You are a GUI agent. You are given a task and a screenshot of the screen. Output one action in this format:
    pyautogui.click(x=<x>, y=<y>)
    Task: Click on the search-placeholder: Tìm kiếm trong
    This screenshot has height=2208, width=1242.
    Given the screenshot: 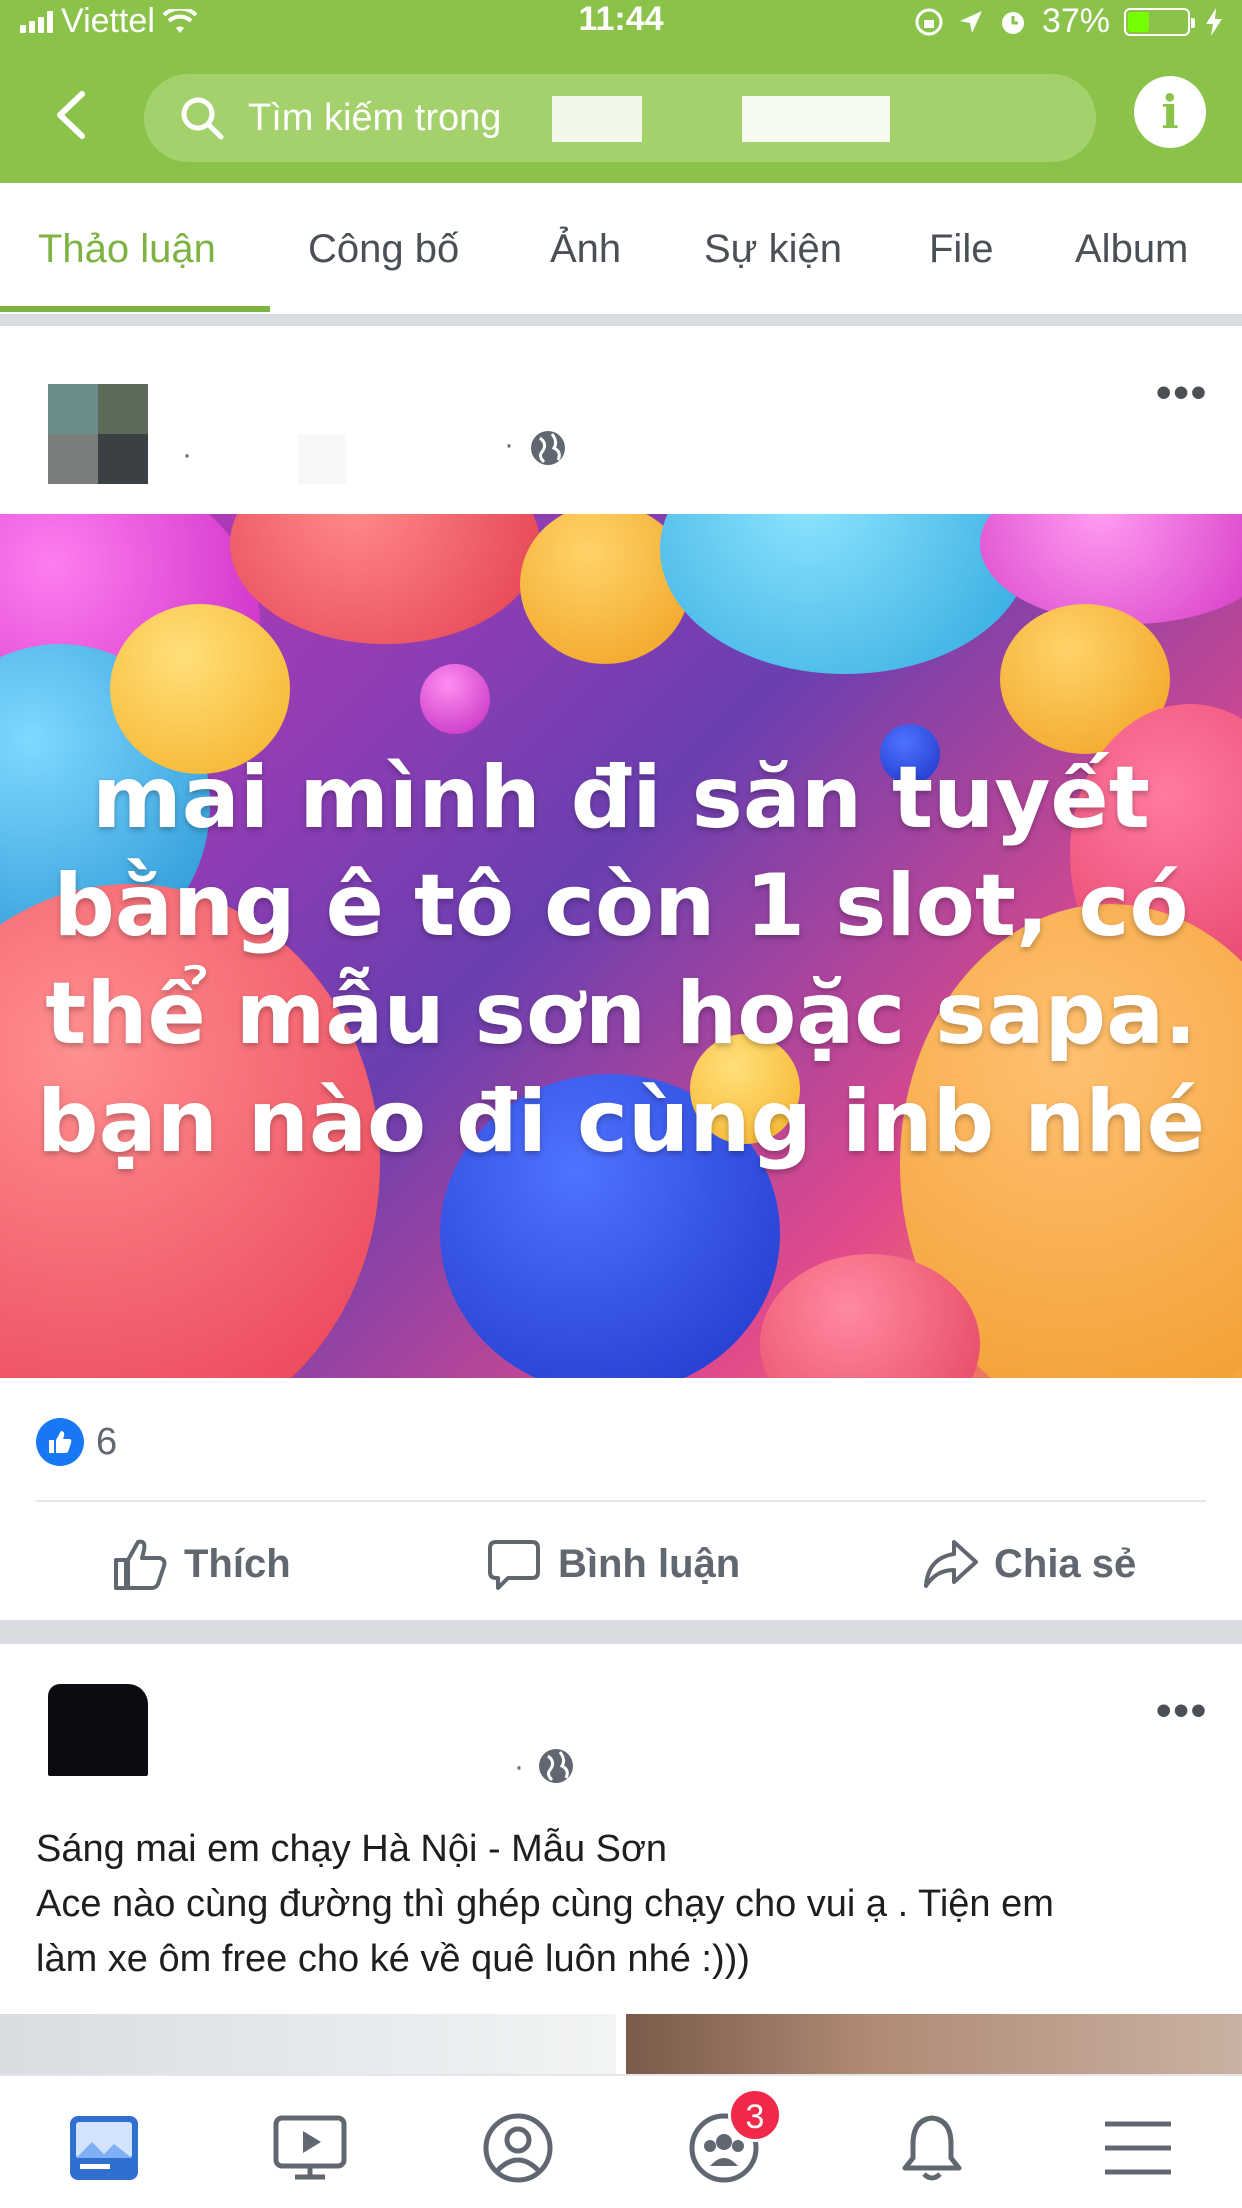 What is the action you would take?
    pyautogui.click(x=375, y=117)
    